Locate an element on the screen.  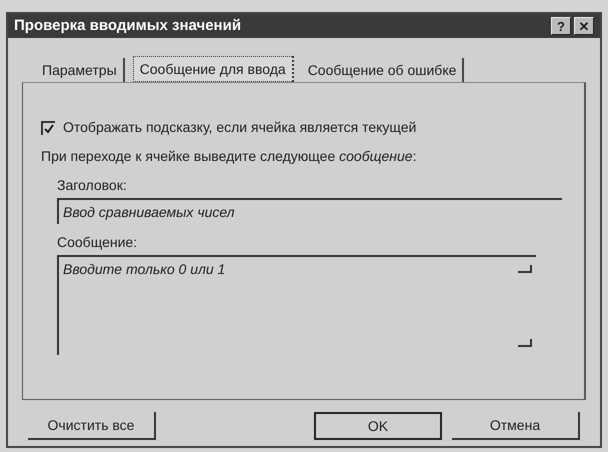
tab: Сообщение для ввода is located at coordinates (213, 69).